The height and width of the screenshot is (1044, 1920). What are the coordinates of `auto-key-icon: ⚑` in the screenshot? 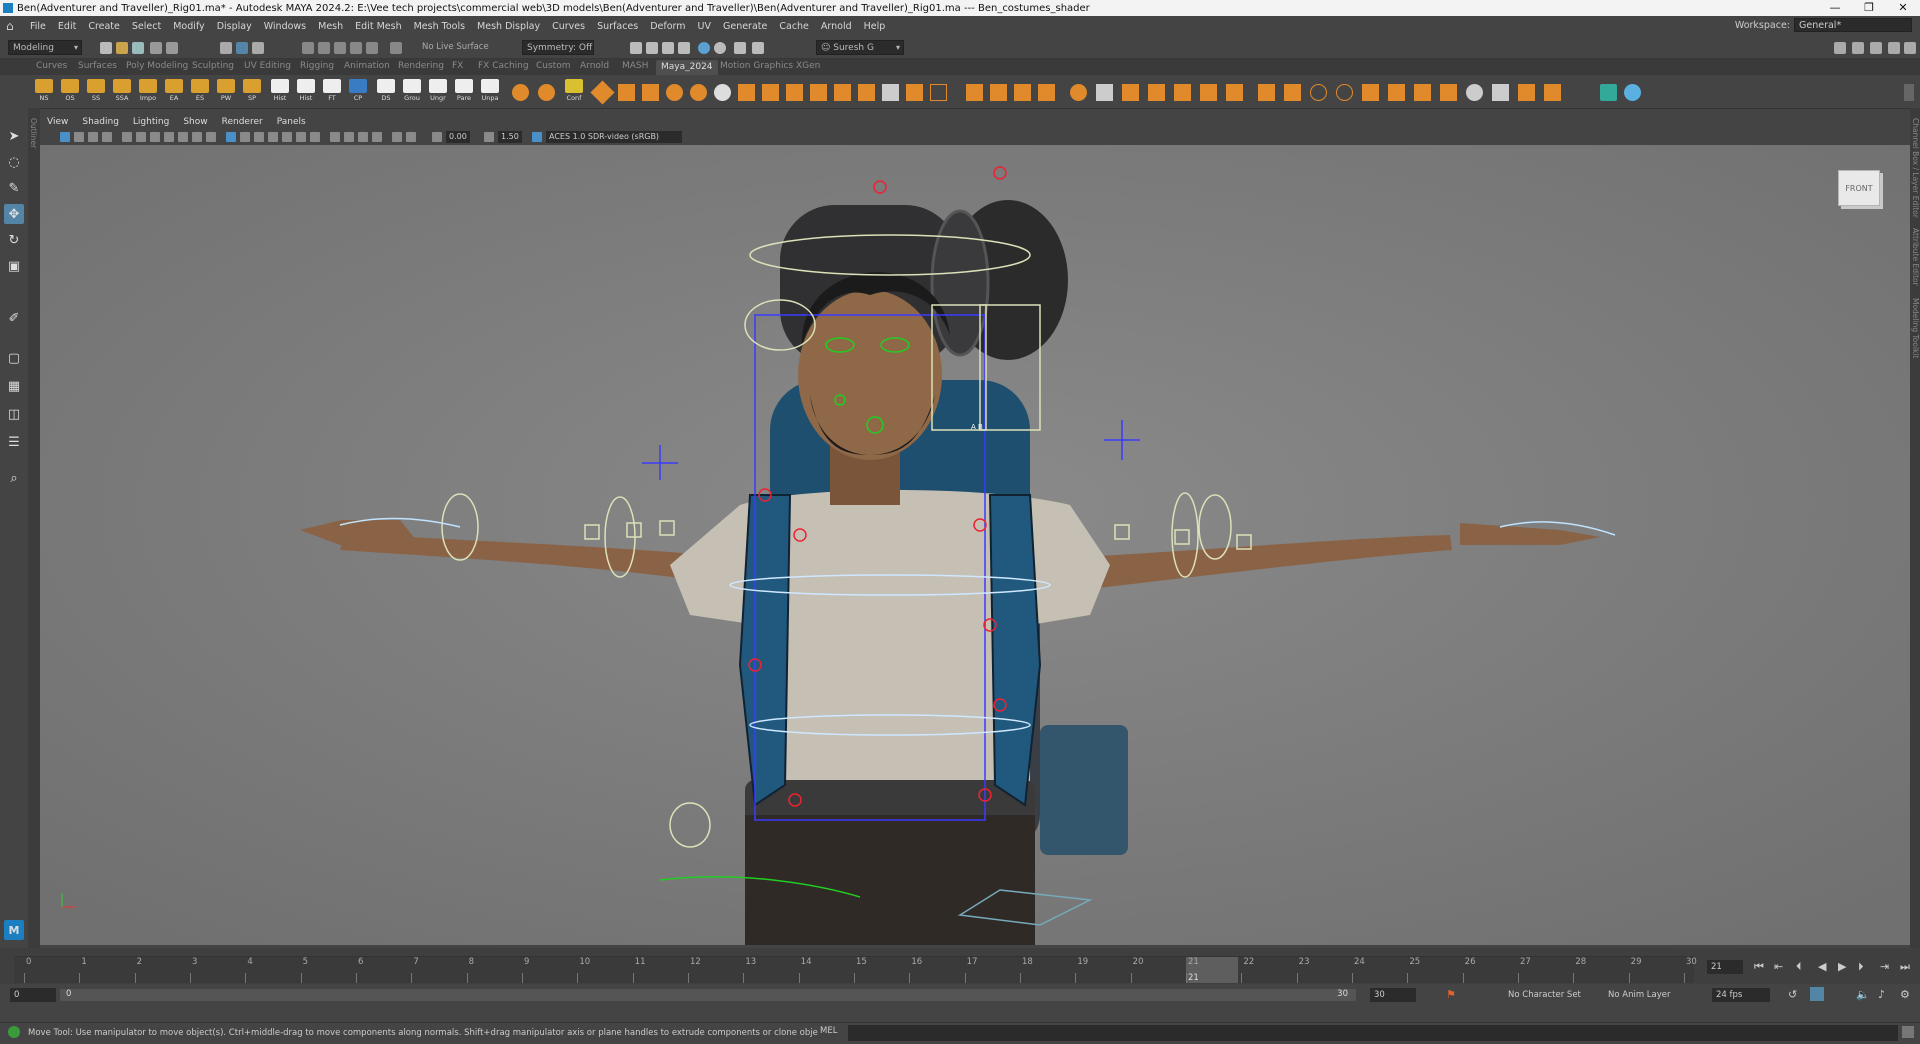 It's located at (1451, 994).